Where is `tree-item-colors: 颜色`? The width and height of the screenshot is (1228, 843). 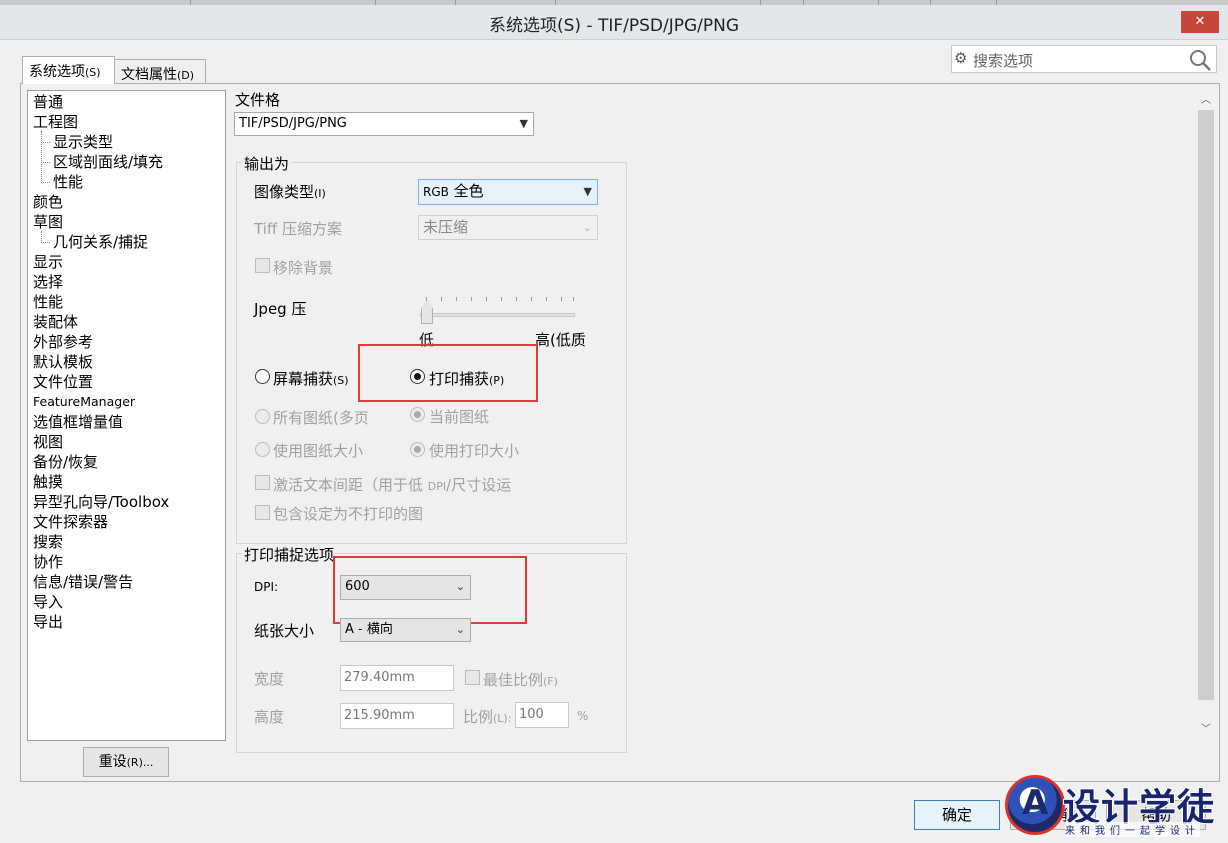
tree-item-colors: 颜色 is located at coordinates (48, 202).